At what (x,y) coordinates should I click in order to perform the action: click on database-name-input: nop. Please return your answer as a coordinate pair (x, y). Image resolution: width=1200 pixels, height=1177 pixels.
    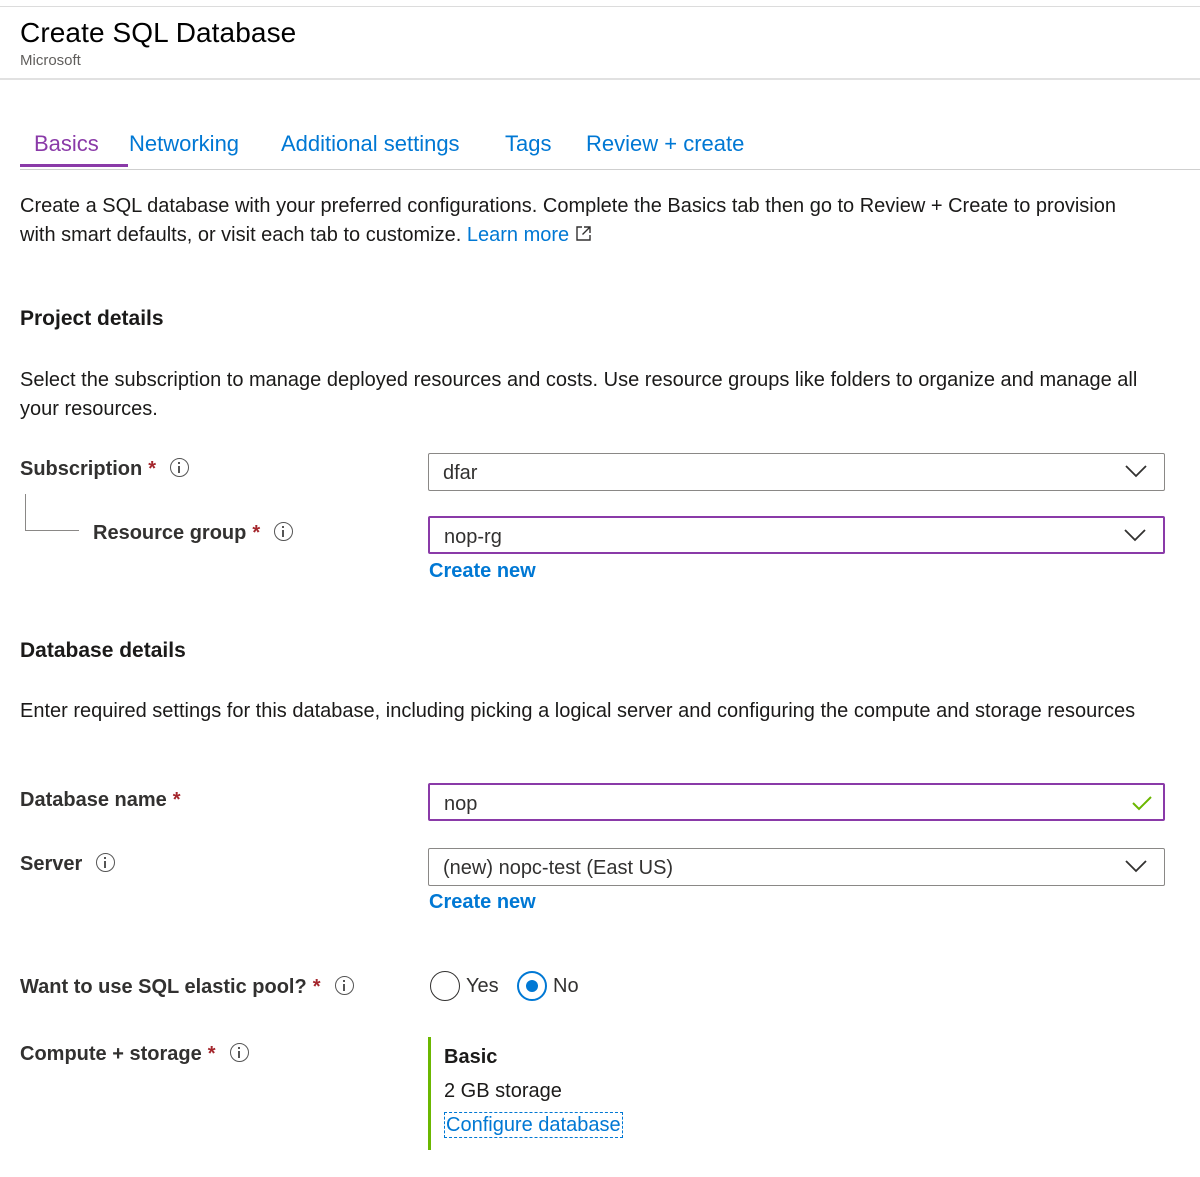
    Looking at the image, I should click on (796, 802).